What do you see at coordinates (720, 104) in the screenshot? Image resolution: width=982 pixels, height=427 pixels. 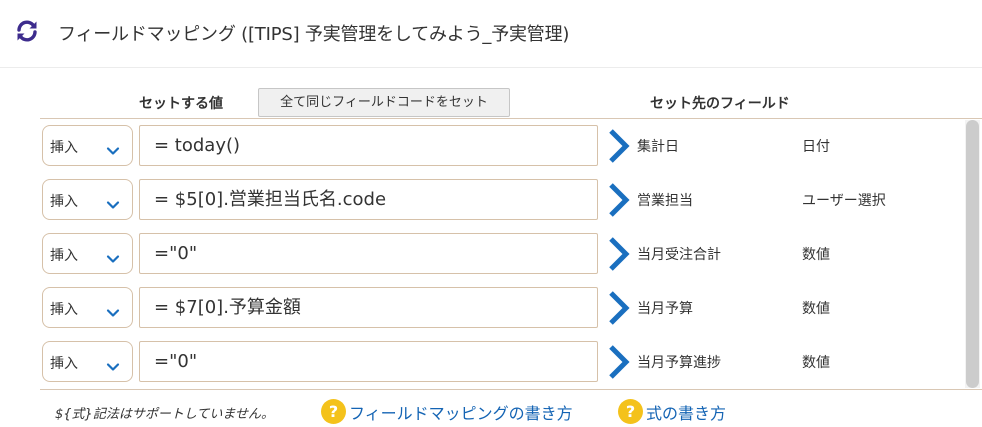 I see `target-field-column-header: セット先のフィールド` at bounding box center [720, 104].